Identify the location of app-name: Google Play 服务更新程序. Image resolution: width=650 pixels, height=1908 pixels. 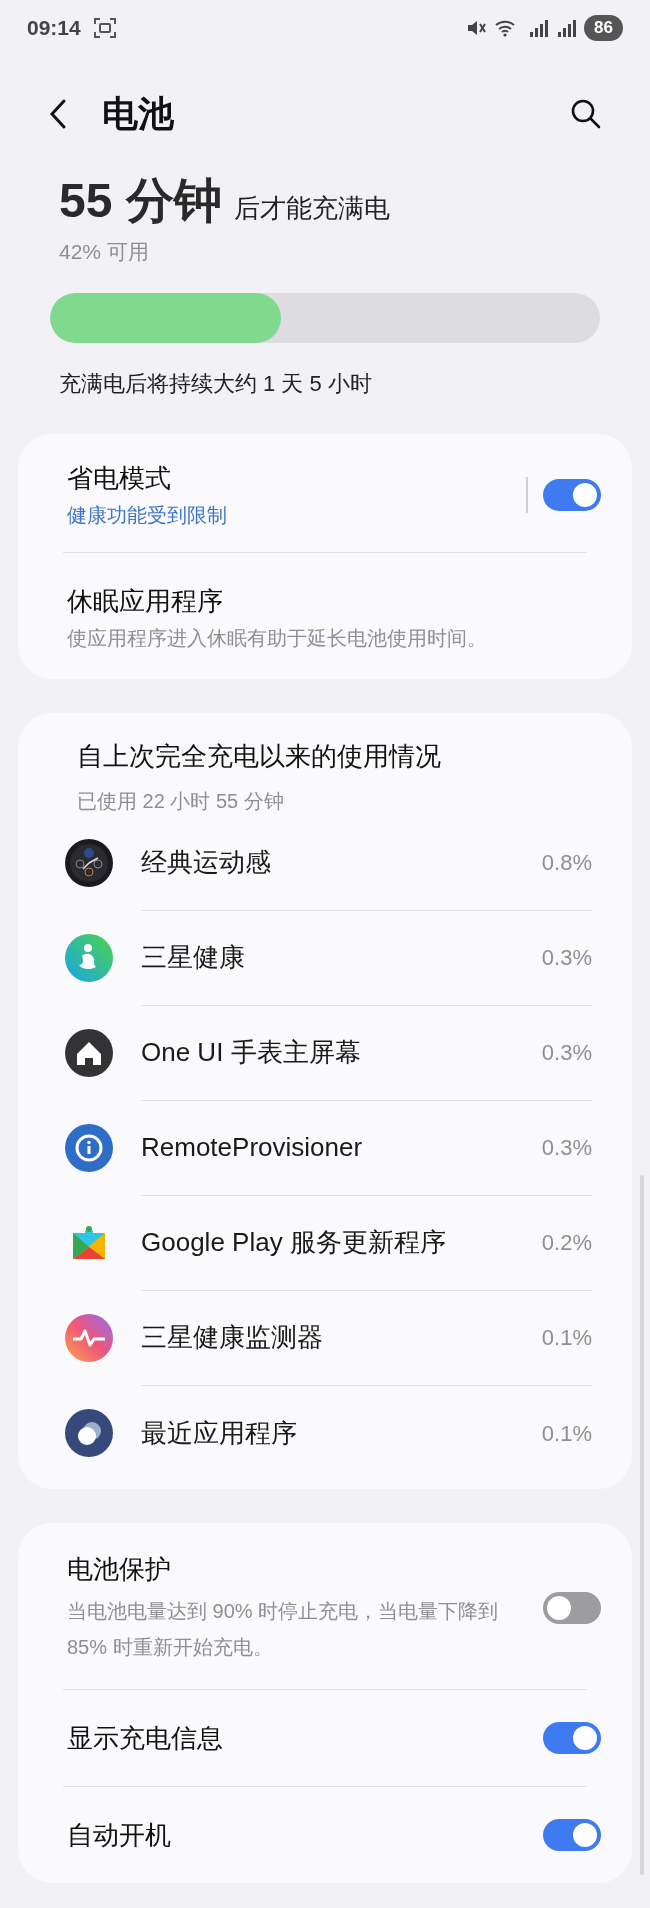
(294, 1242).